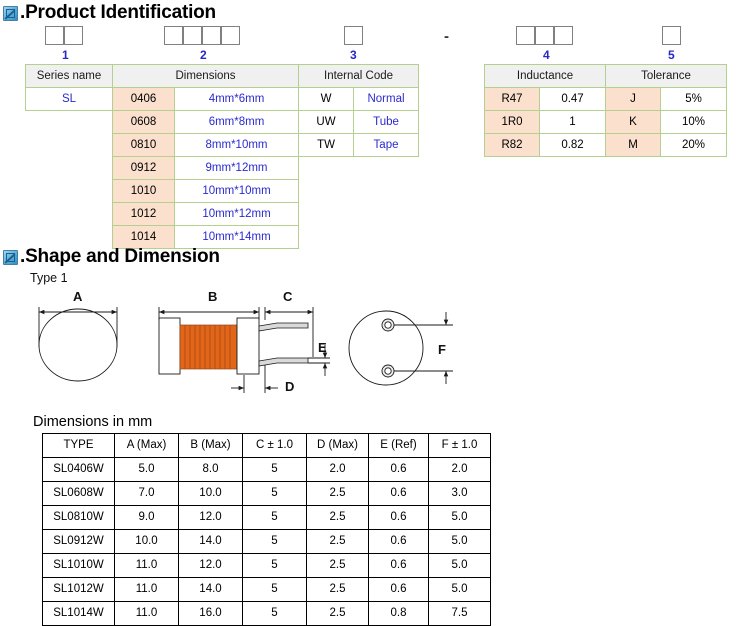 The image size is (737, 626). I want to click on cell-f: 7.5, so click(459, 613).